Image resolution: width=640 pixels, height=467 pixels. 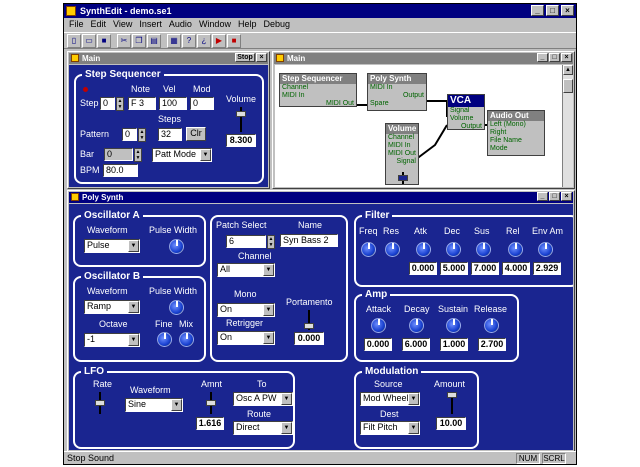 What do you see at coordinates (392, 249) in the screenshot?
I see `res-knob` at bounding box center [392, 249].